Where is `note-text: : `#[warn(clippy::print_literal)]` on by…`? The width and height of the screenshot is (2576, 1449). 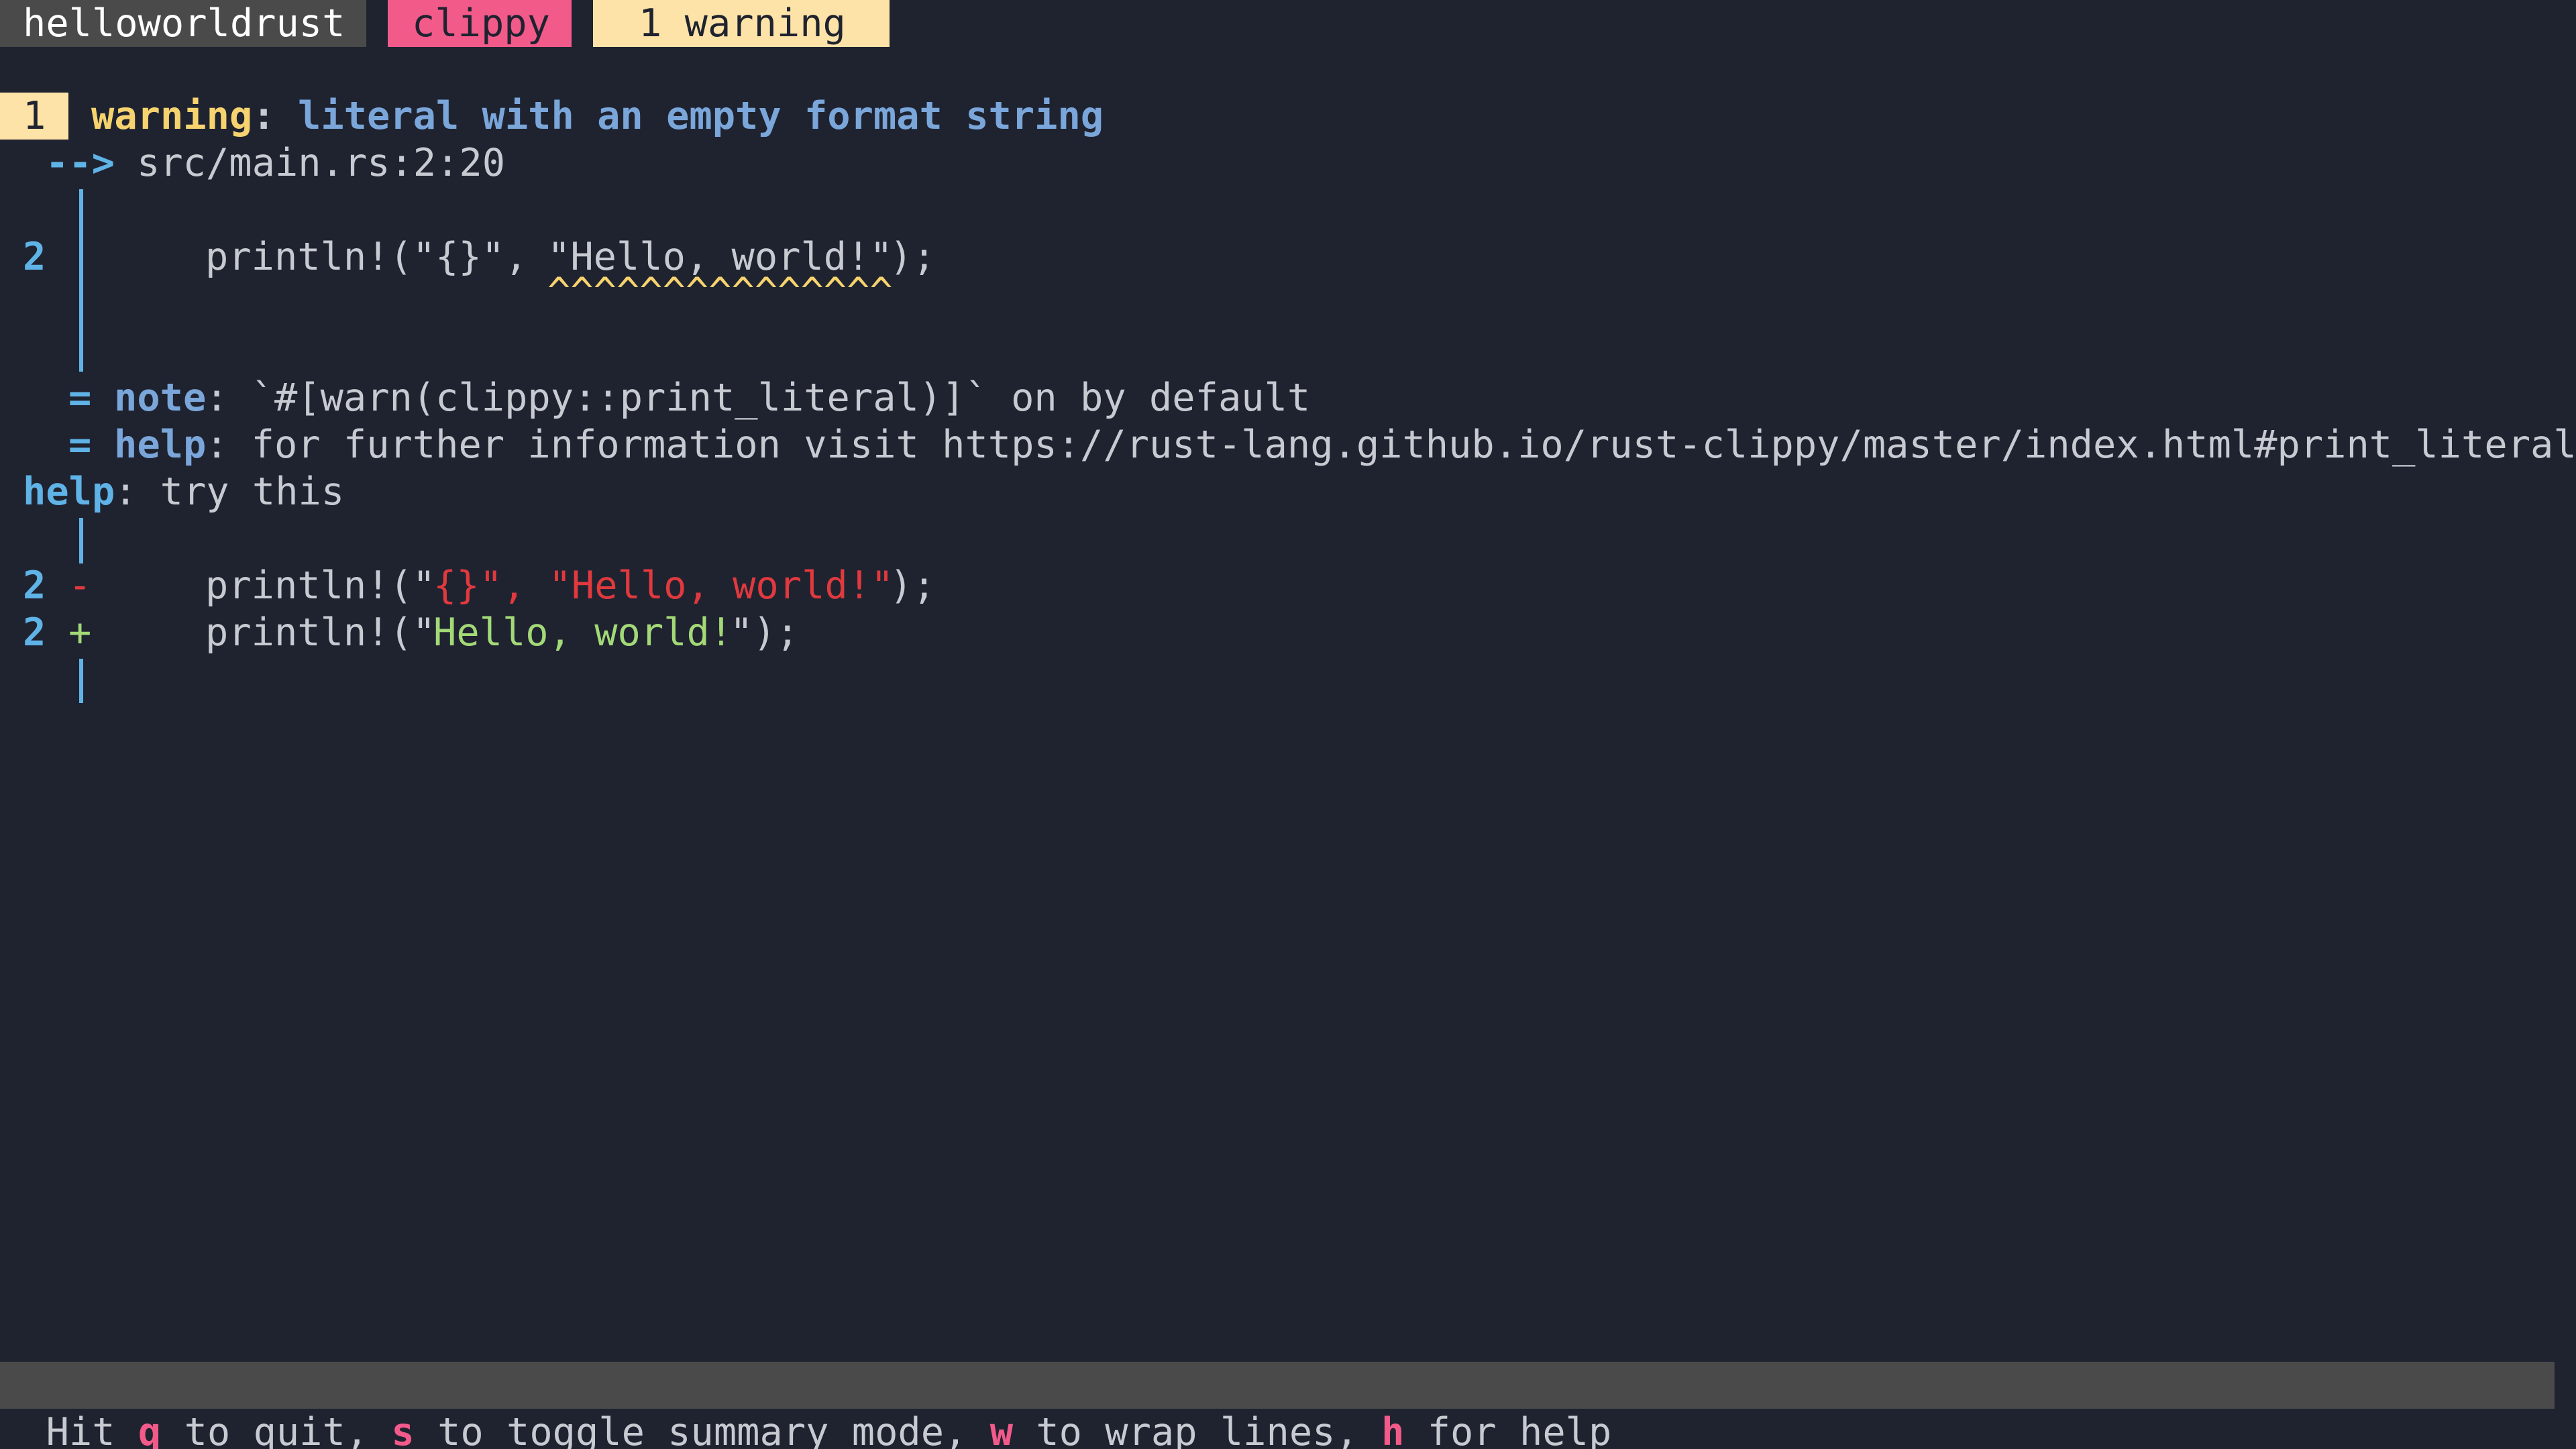 note-text: : `#[warn(clippy::print_literal)]` on by… is located at coordinates (758, 398).